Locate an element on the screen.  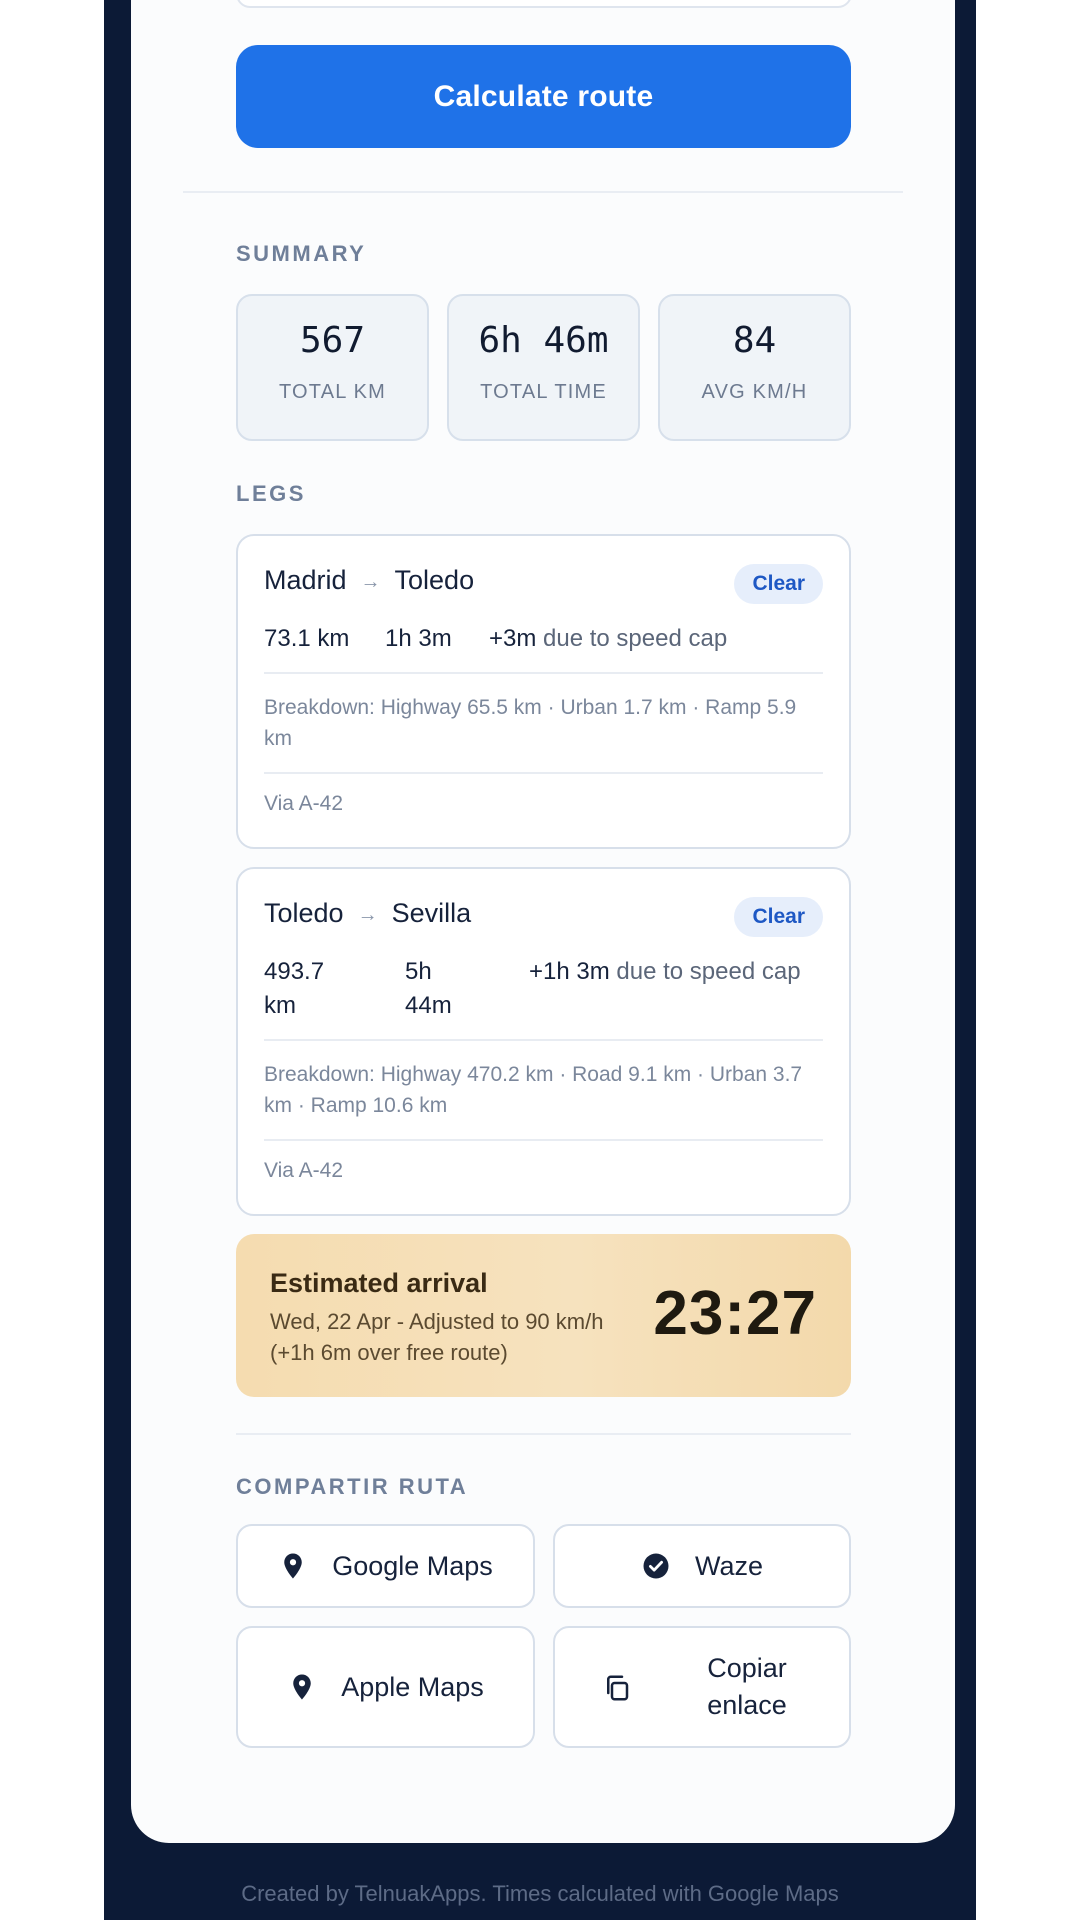
calculate-route-button: Calculate route is located at coordinates (543, 96).